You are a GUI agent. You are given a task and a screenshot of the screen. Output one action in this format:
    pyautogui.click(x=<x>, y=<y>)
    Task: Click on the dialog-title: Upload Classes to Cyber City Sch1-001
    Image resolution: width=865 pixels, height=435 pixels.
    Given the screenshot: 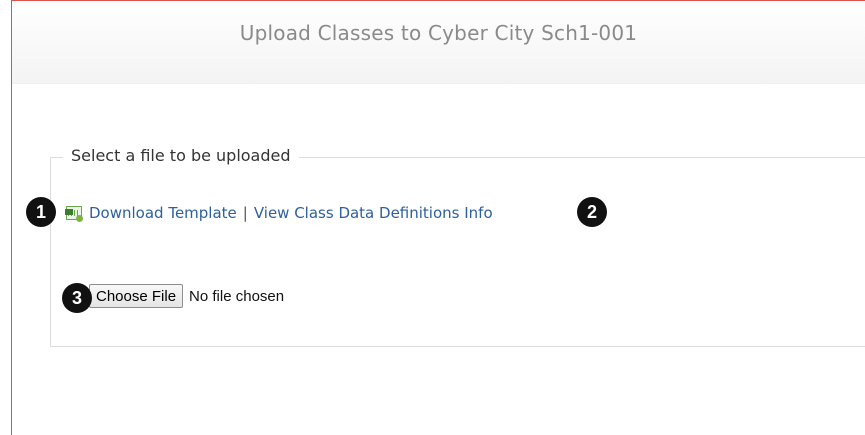 What is the action you would take?
    pyautogui.click(x=438, y=33)
    